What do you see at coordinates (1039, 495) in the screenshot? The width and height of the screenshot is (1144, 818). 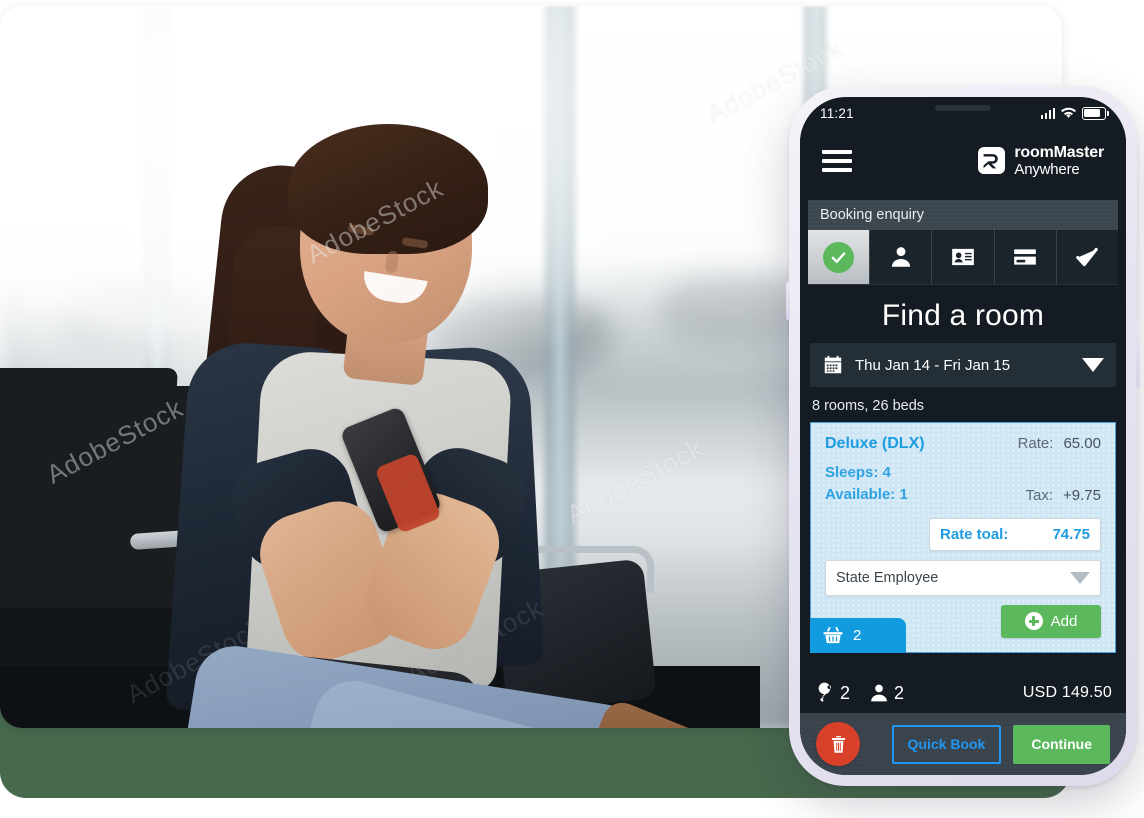 I see `tax-label: Tax:` at bounding box center [1039, 495].